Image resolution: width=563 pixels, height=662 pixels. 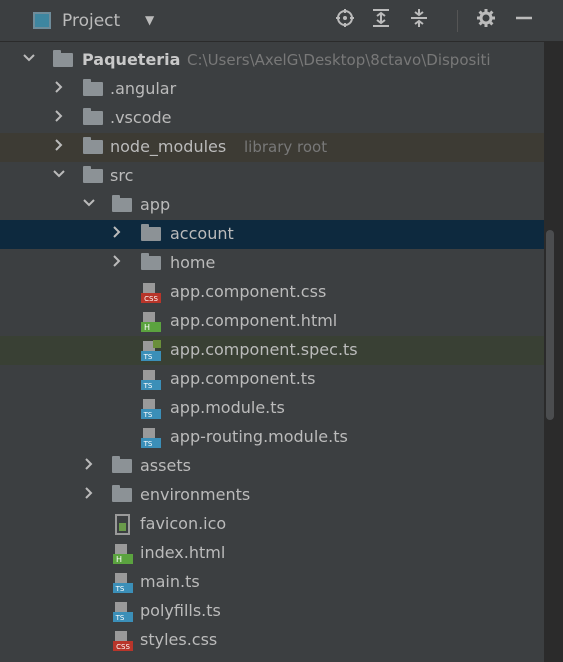 I want to click on tree-item-node-modules: node_modules library root, so click(x=272, y=147).